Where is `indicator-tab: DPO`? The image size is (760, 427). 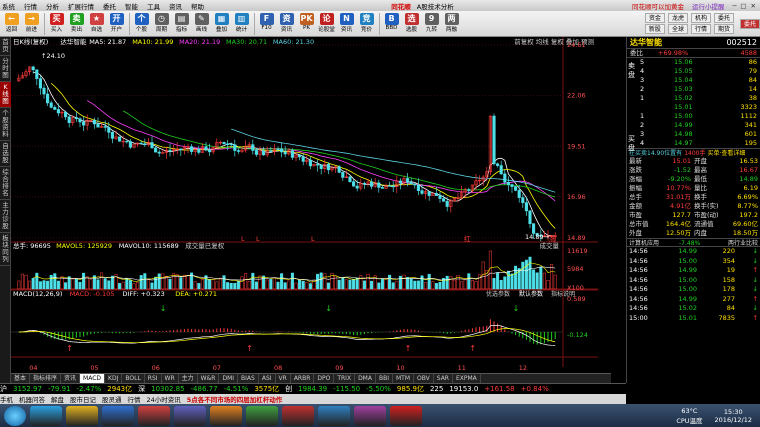 indicator-tab: DPO is located at coordinates (324, 378).